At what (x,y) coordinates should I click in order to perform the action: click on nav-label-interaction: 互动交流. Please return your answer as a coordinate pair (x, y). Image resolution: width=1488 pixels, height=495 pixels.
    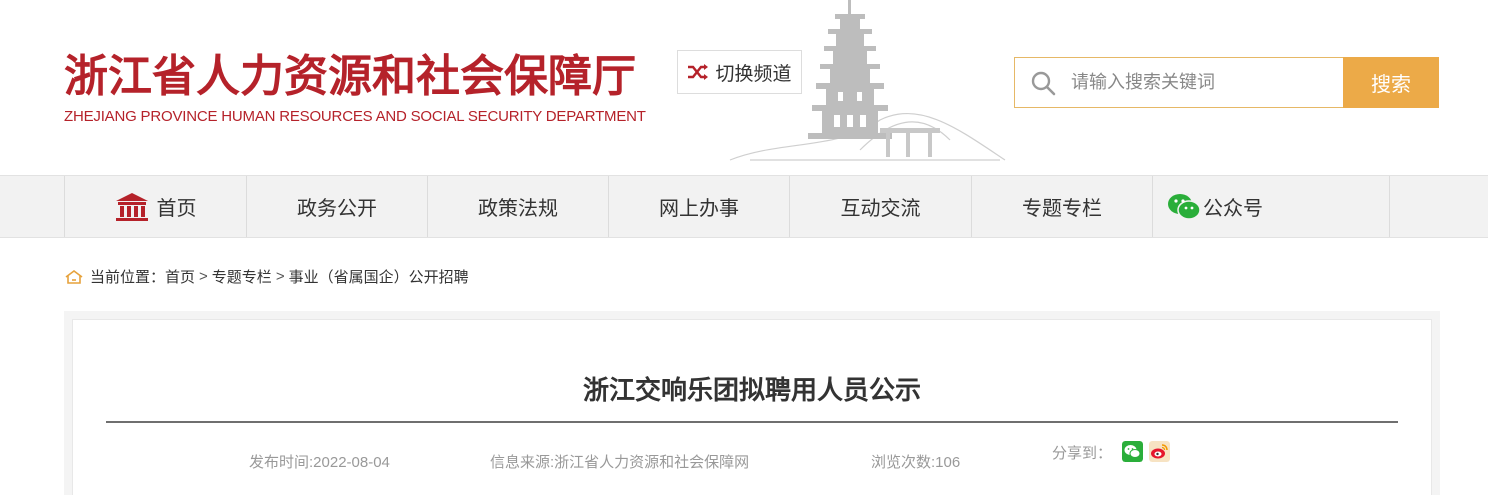
    Looking at the image, I should click on (880, 209).